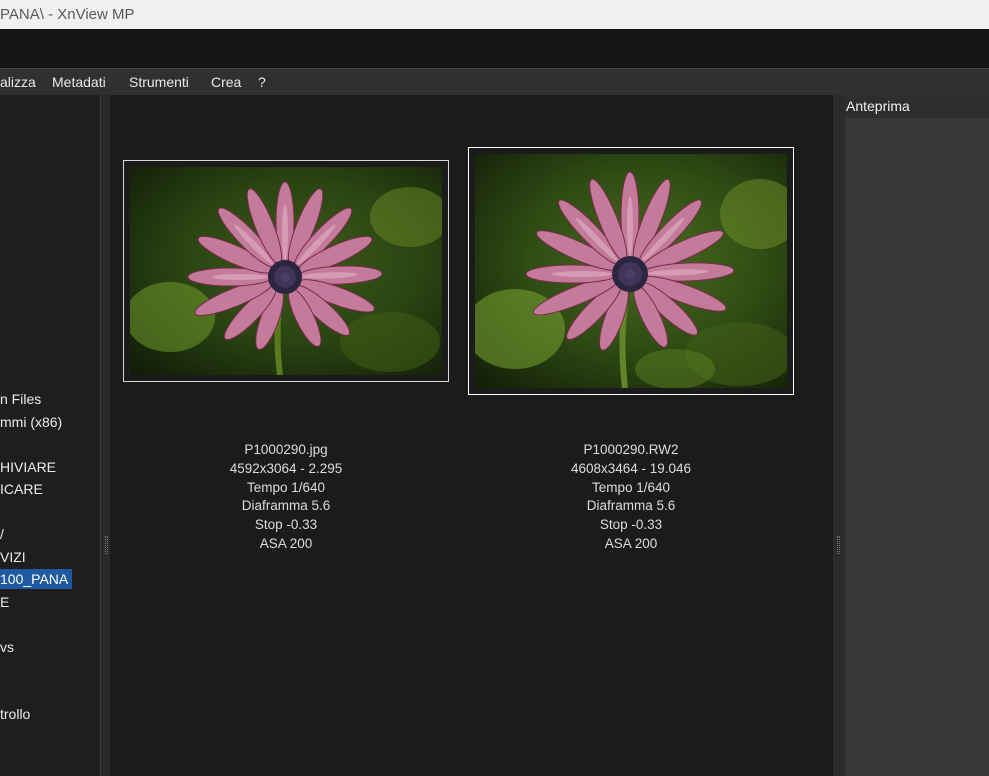  Describe the element at coordinates (917, 106) in the screenshot. I see `preview-panel-title: Anteprima` at that location.